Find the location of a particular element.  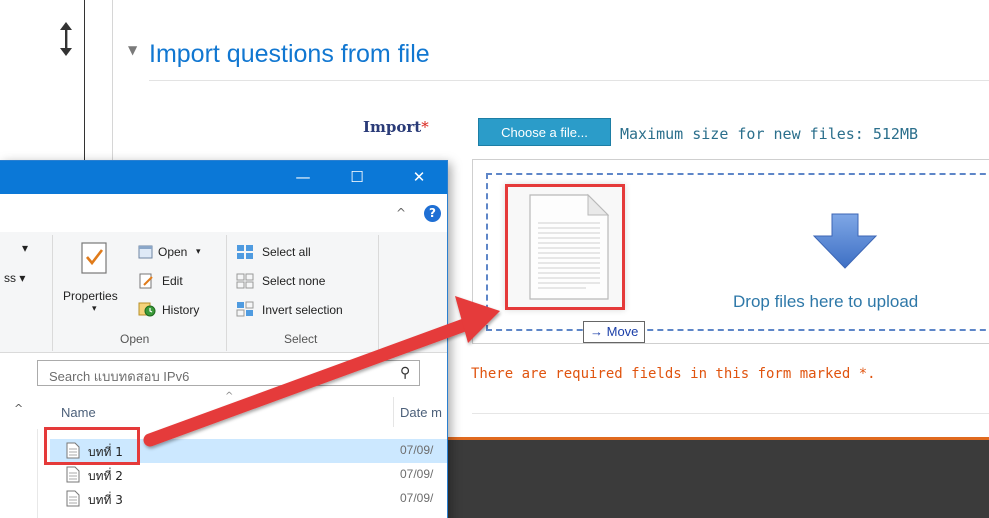

sort-ascending-icon: ^ is located at coordinates (229, 396).